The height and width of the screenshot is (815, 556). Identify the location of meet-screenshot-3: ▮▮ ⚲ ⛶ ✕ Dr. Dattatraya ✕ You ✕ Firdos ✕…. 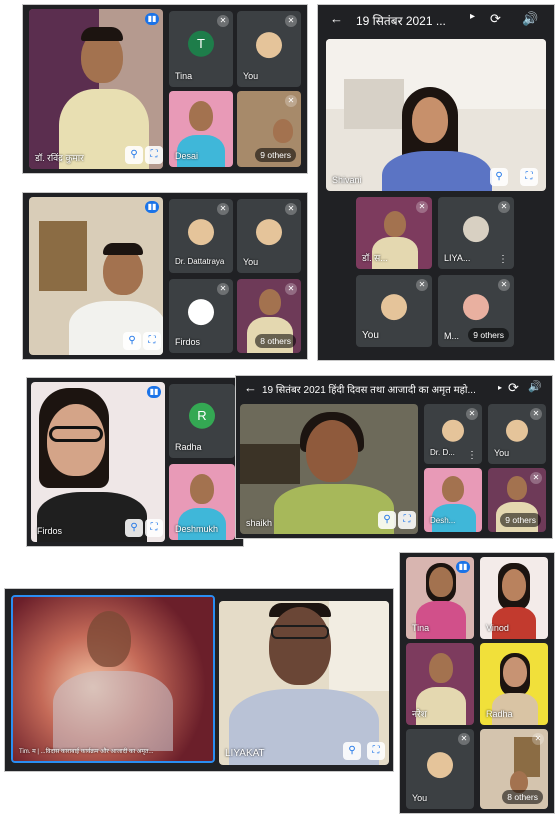
(165, 276).